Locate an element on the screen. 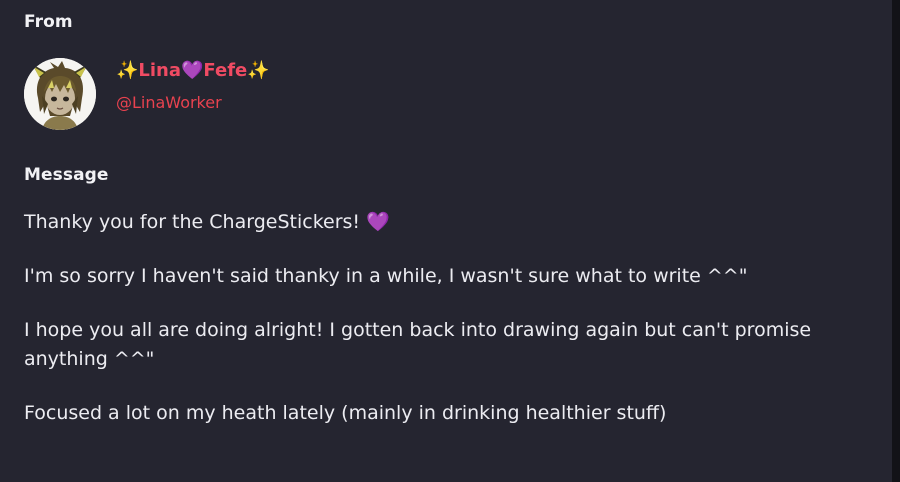  message-paragraph: Thanky you for the ChargeStickers! 💜 is located at coordinates (207, 222).